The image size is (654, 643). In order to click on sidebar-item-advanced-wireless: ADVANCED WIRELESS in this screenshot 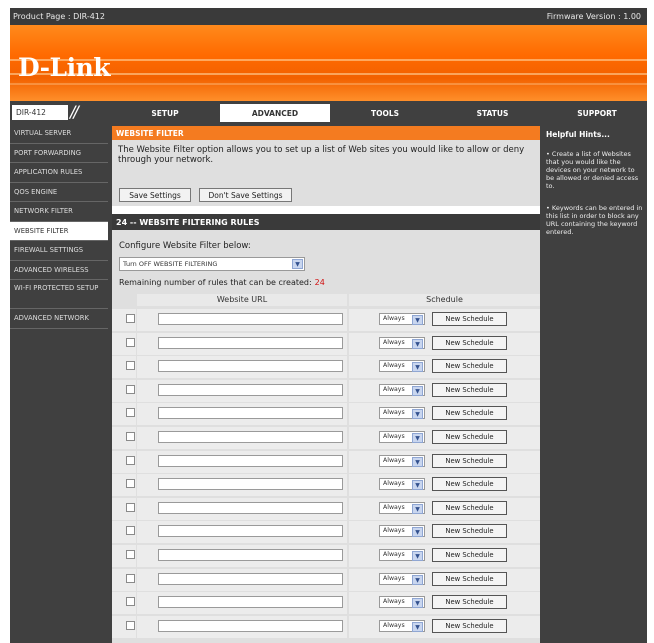, I will do `click(59, 270)`.